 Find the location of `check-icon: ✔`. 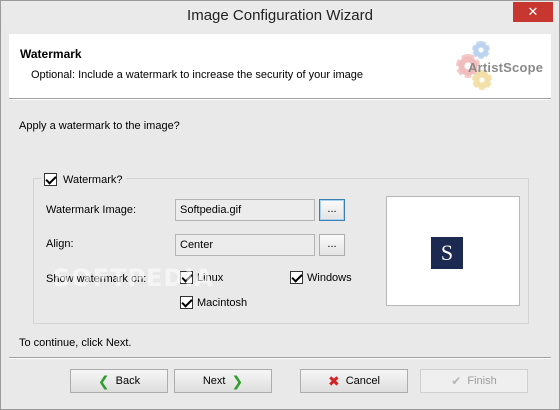

check-icon: ✔ is located at coordinates (456, 381).